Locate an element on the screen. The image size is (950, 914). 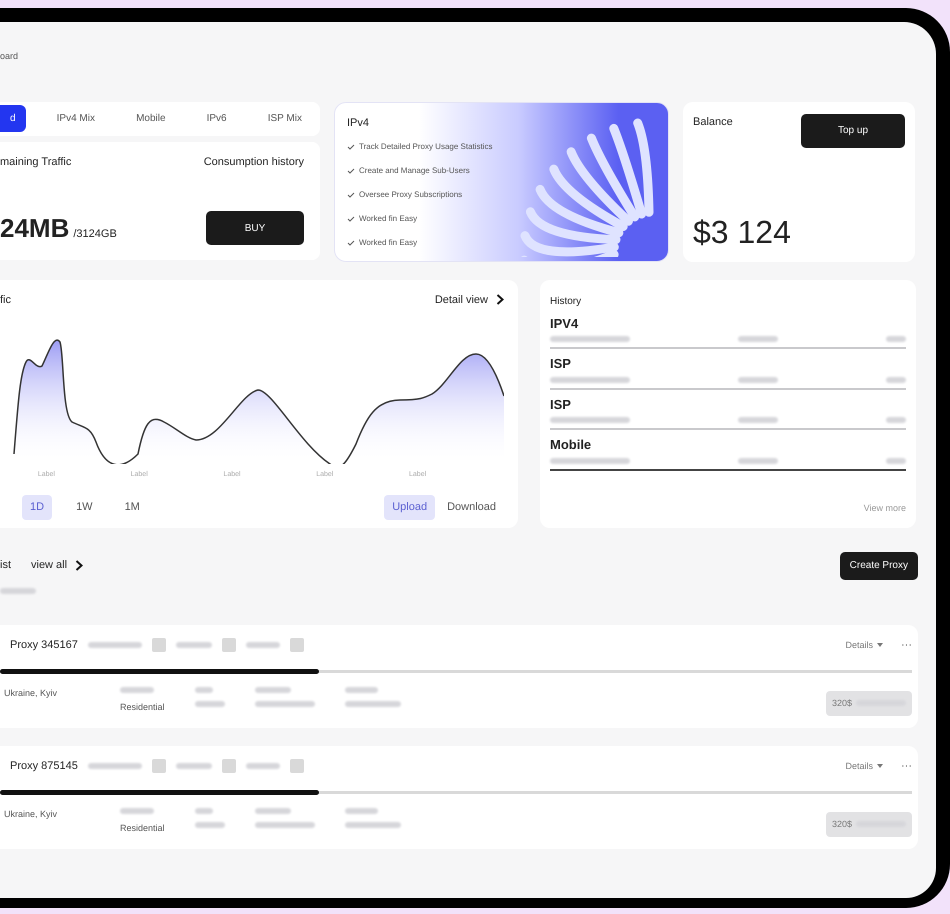
proxy-name: Proxy 875145 is located at coordinates (43, 766).